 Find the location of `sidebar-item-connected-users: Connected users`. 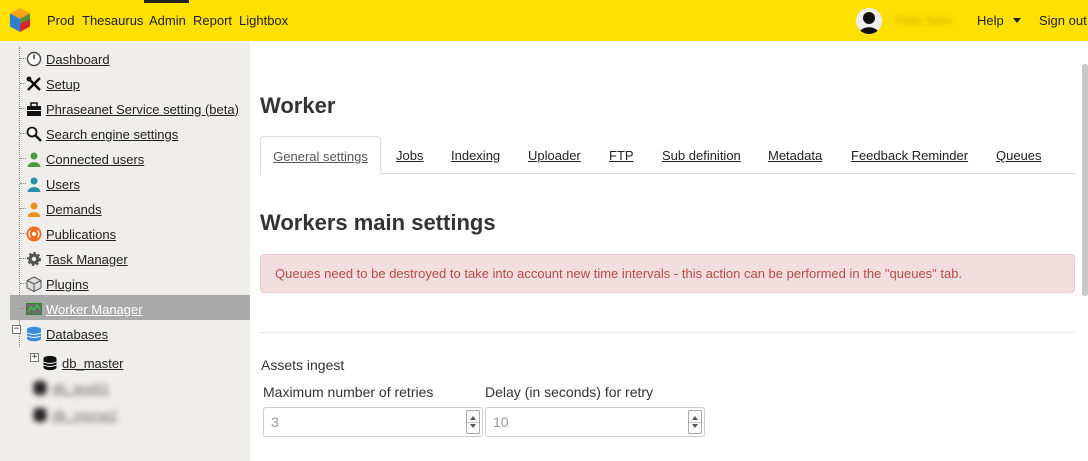

sidebar-item-connected-users: Connected users is located at coordinates (85, 159).